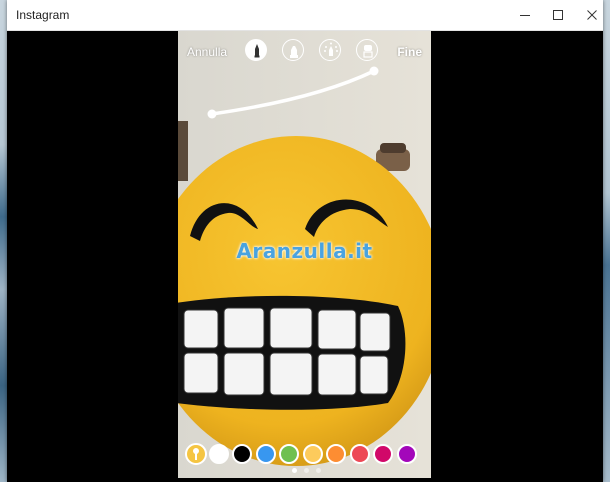 Image resolution: width=610 pixels, height=482 pixels. I want to click on maximize-icon, so click(558, 15).